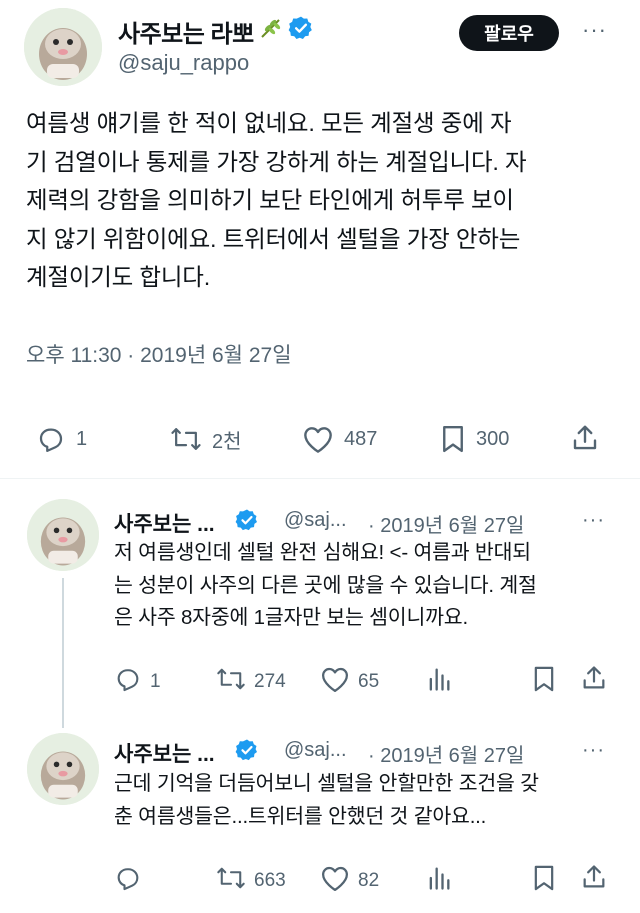  What do you see at coordinates (118, 277) in the screenshot?
I see `tweet-text-line: 계절이기도 합니다.` at bounding box center [118, 277].